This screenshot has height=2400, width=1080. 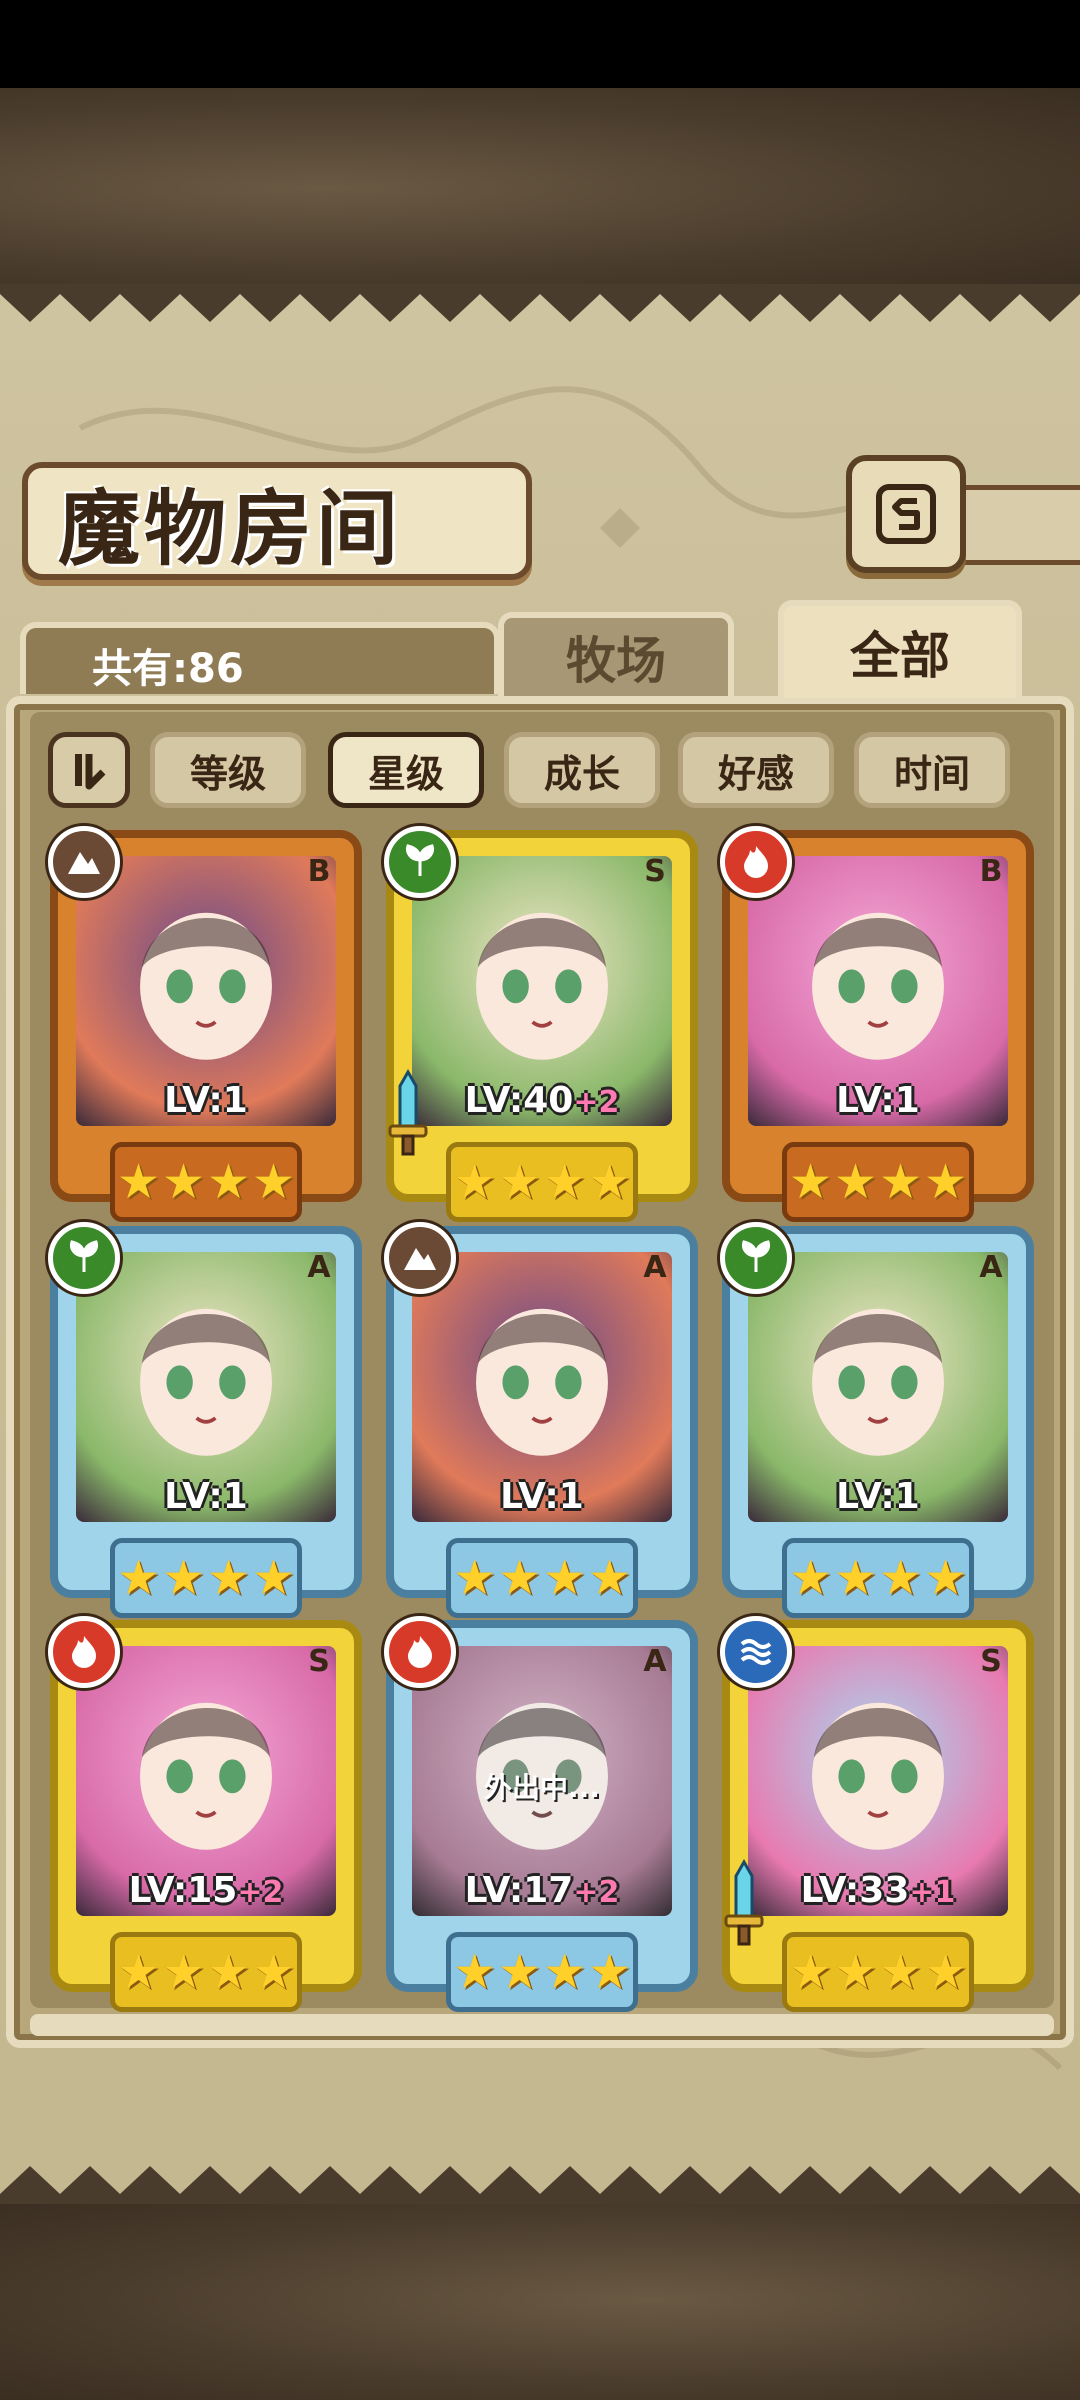 I want to click on filter-affection-label: 好感, so click(x=755, y=773).